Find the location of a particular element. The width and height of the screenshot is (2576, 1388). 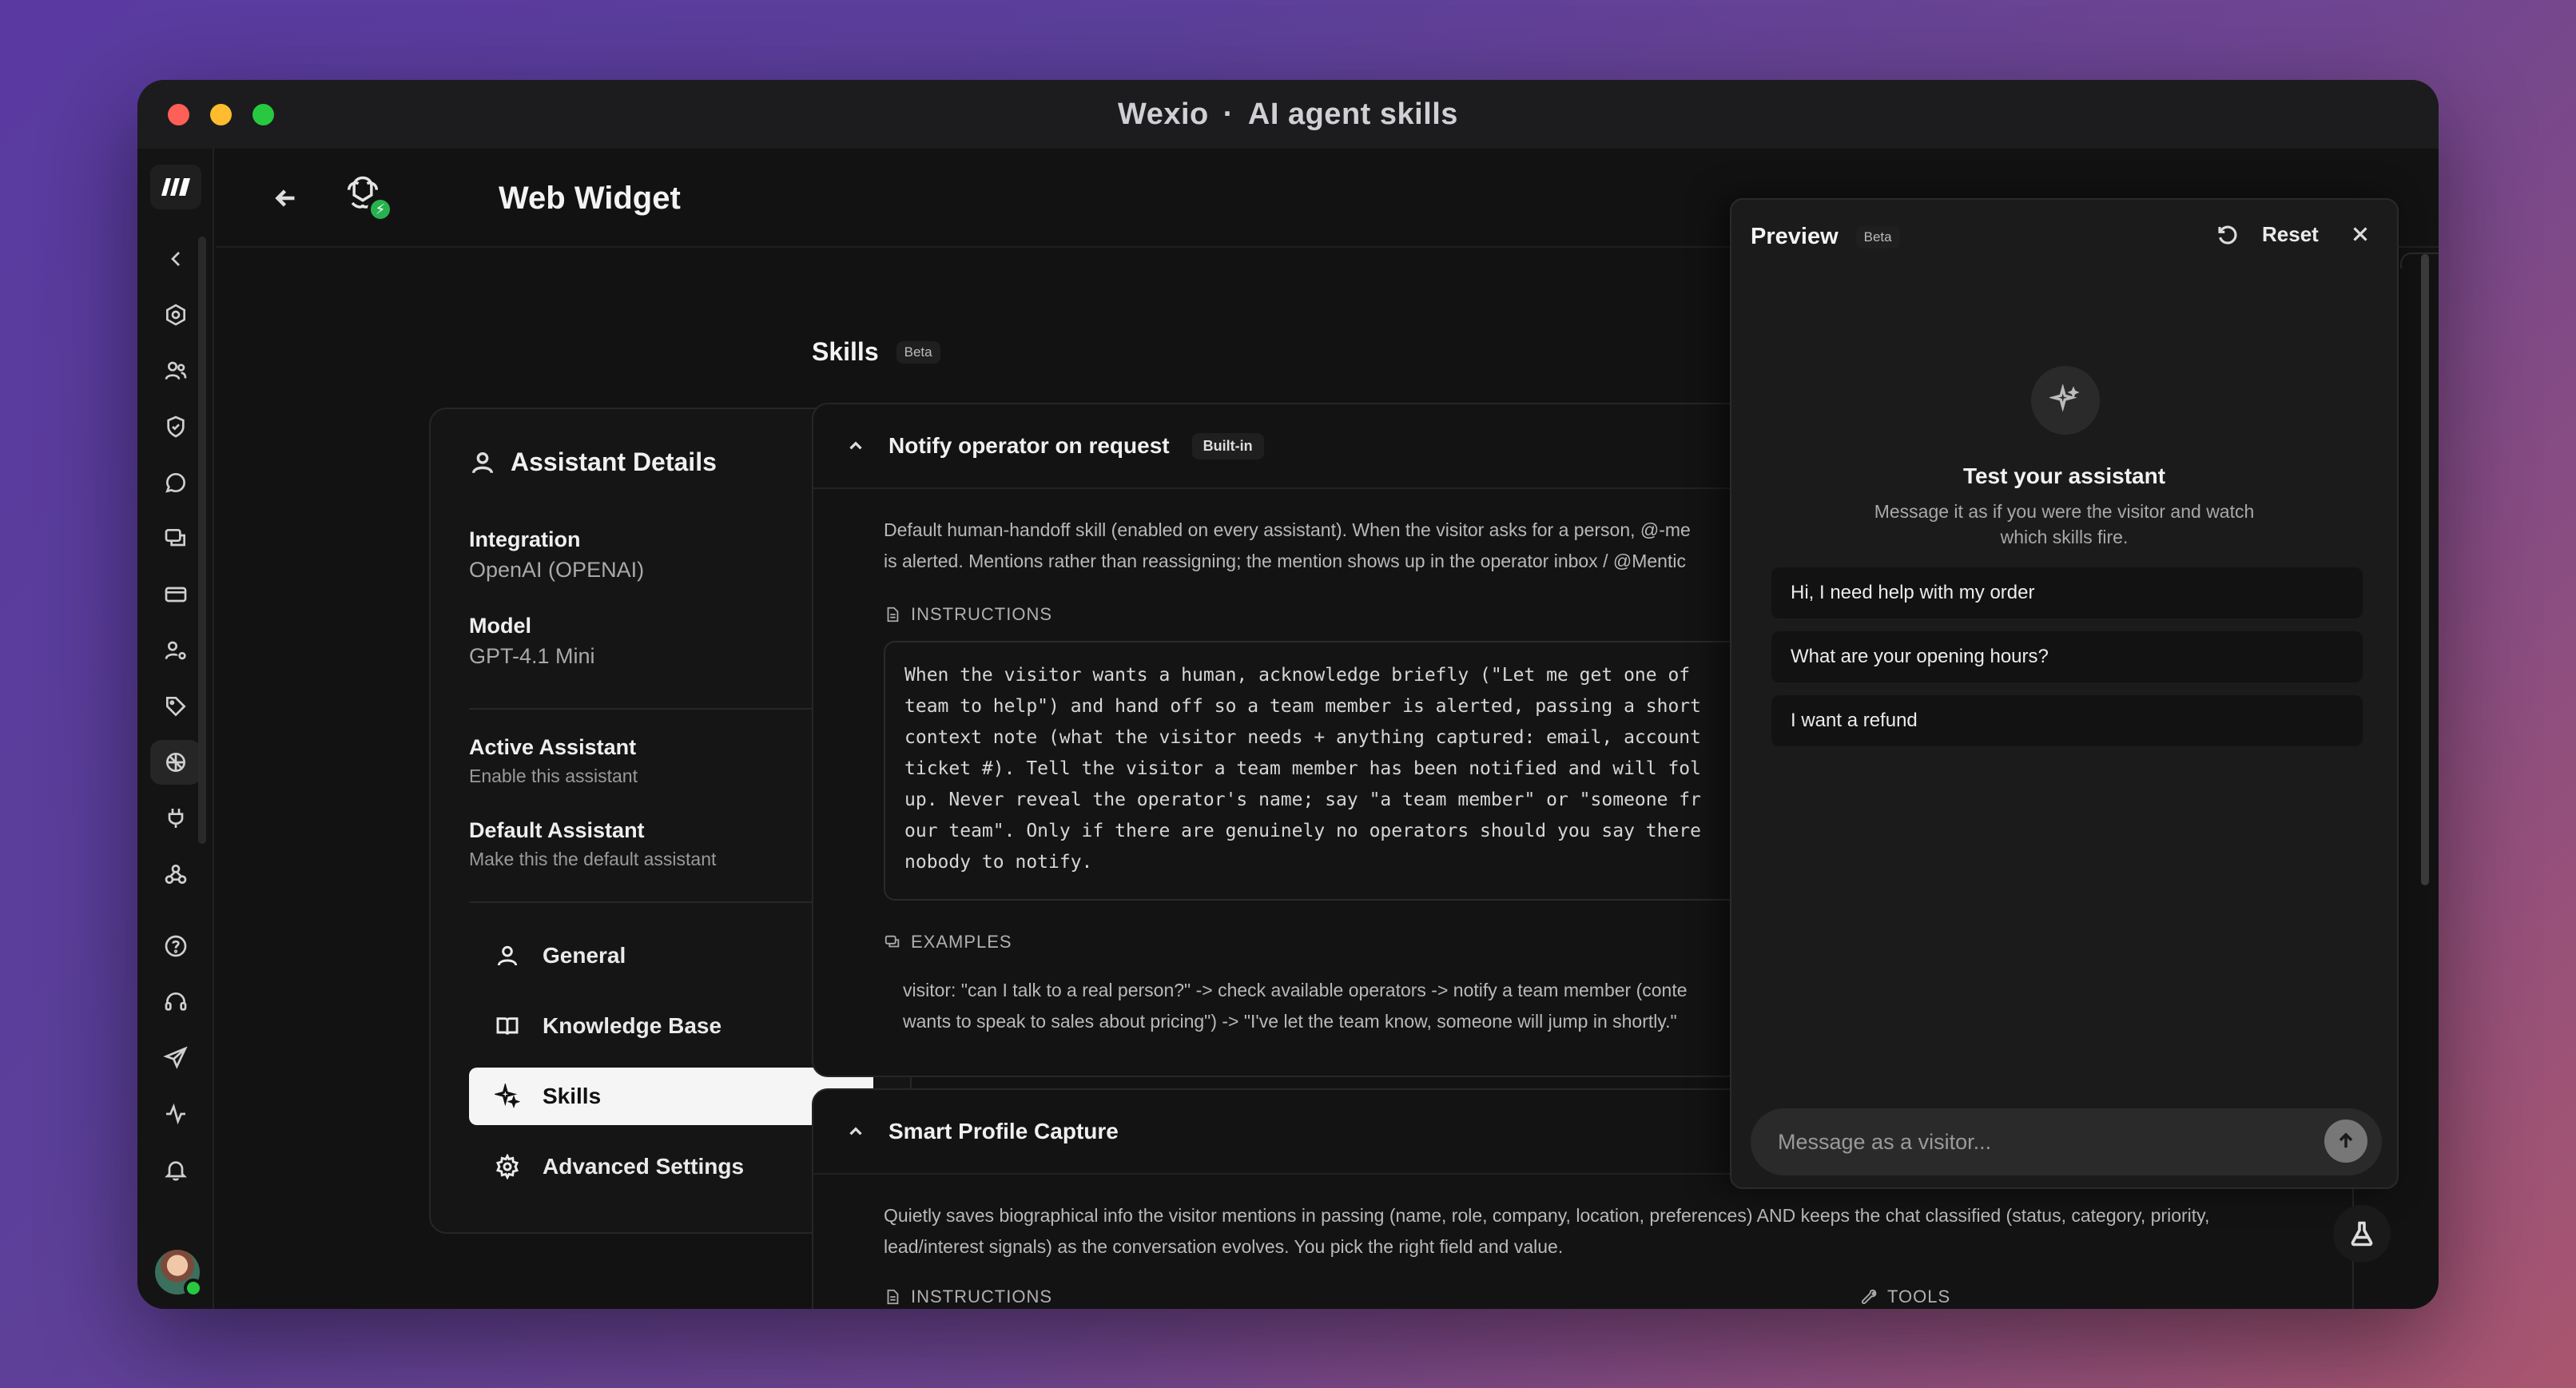

tools-label-text: TOOLS is located at coordinates (1919, 1296).